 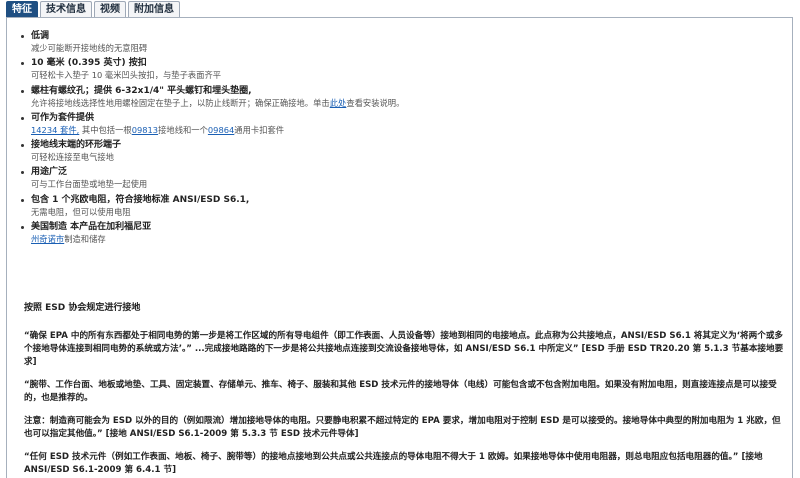 I want to click on list-item: 接地线末端的环形端子 可轻松连接至电气接地, so click(x=399, y=152).